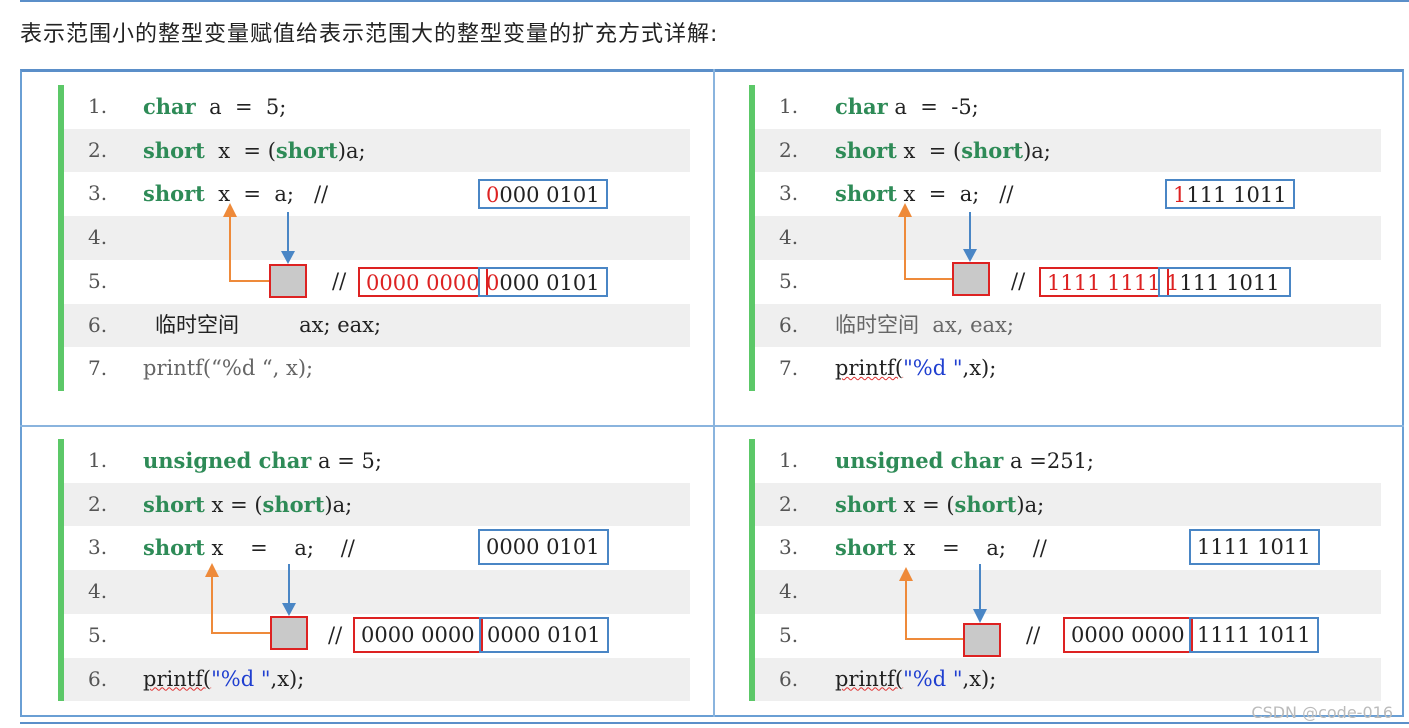 The height and width of the screenshot is (728, 1409). Describe the element at coordinates (369, 34) in the screenshot. I see `page-heading: 表示范围小的整型变量赋值给表示范围大的整型变量的扩充方式详解:` at that location.